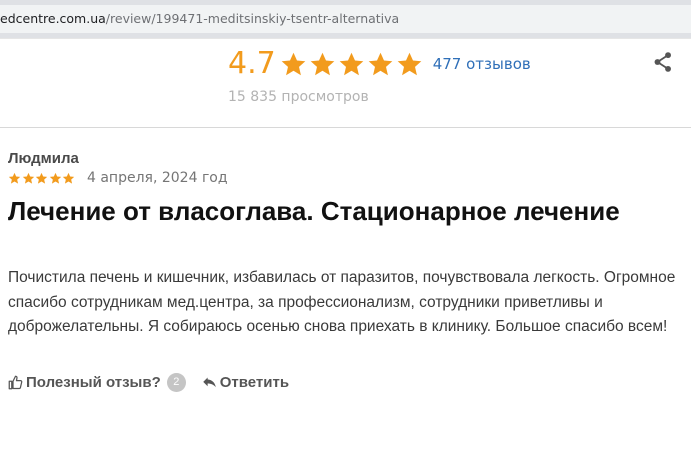 Image resolution: width=691 pixels, height=461 pixels. I want to click on review-actions: Полезный отзыв? 2 Ответить, so click(148, 382).